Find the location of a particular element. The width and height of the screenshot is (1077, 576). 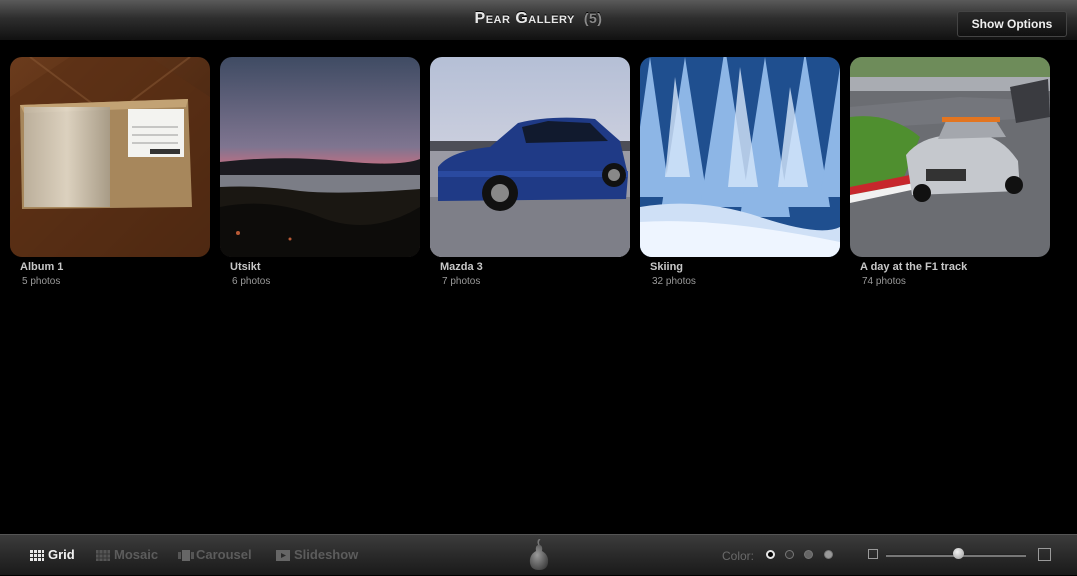

cardboard-box-photo is located at coordinates (110, 157).